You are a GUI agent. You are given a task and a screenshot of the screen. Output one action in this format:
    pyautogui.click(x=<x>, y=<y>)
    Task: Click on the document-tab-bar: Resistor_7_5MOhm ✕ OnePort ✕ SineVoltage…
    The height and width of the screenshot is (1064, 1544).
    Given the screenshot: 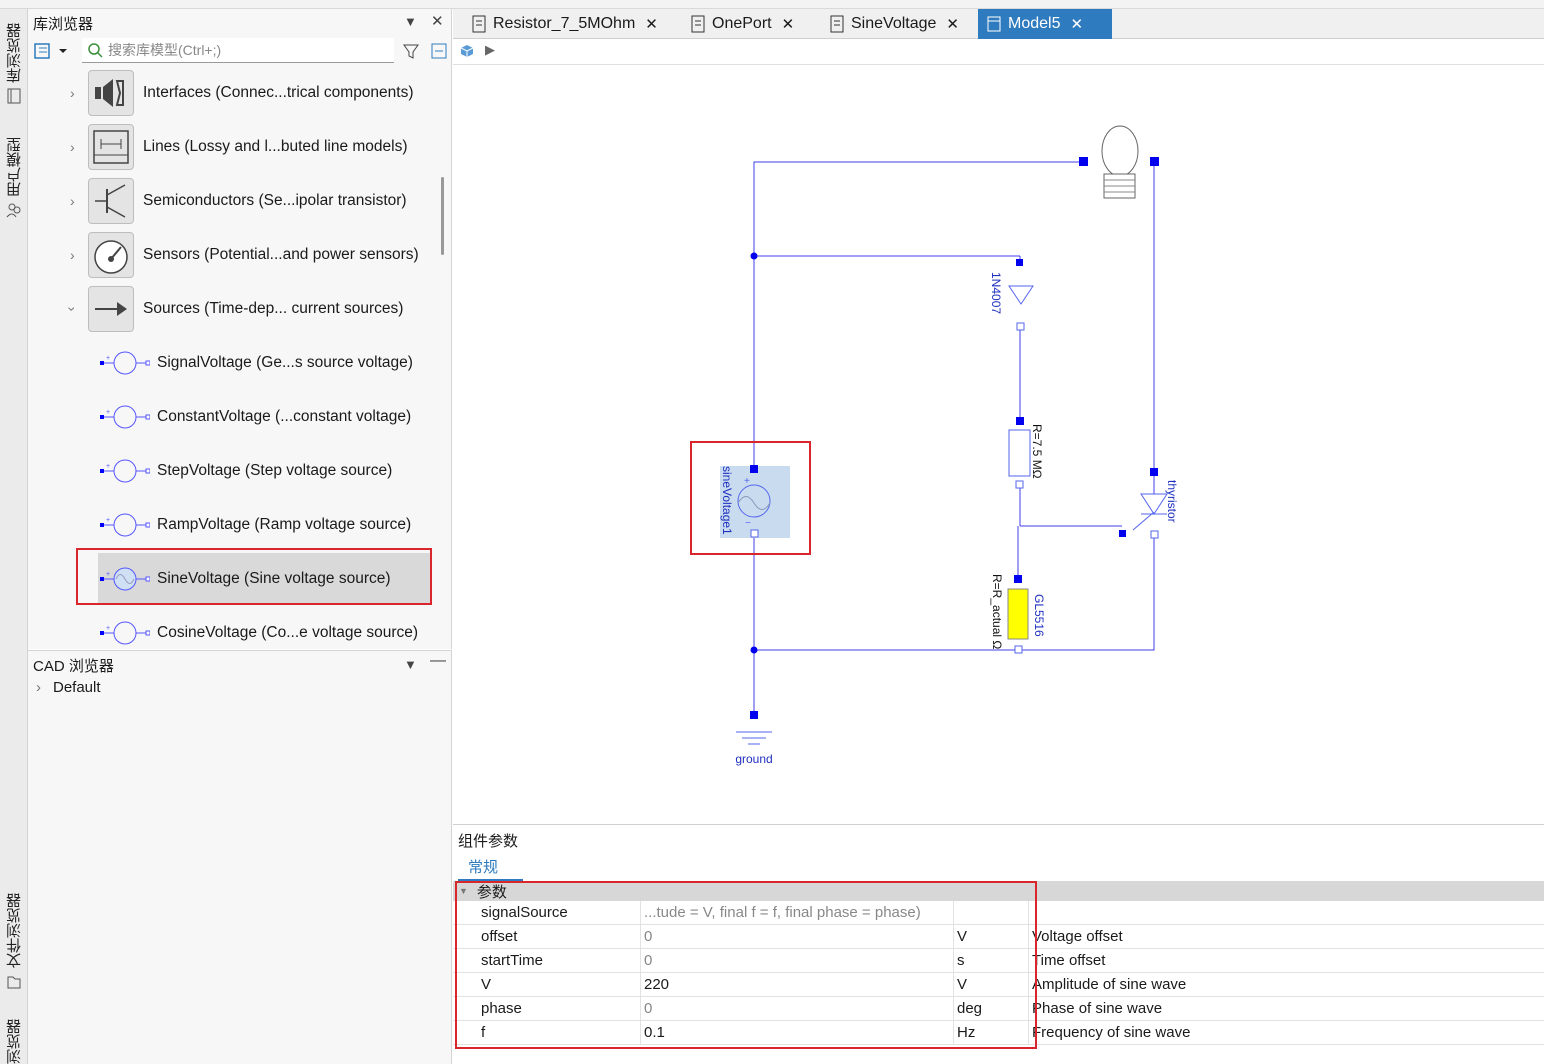 What is the action you would take?
    pyautogui.click(x=998, y=24)
    